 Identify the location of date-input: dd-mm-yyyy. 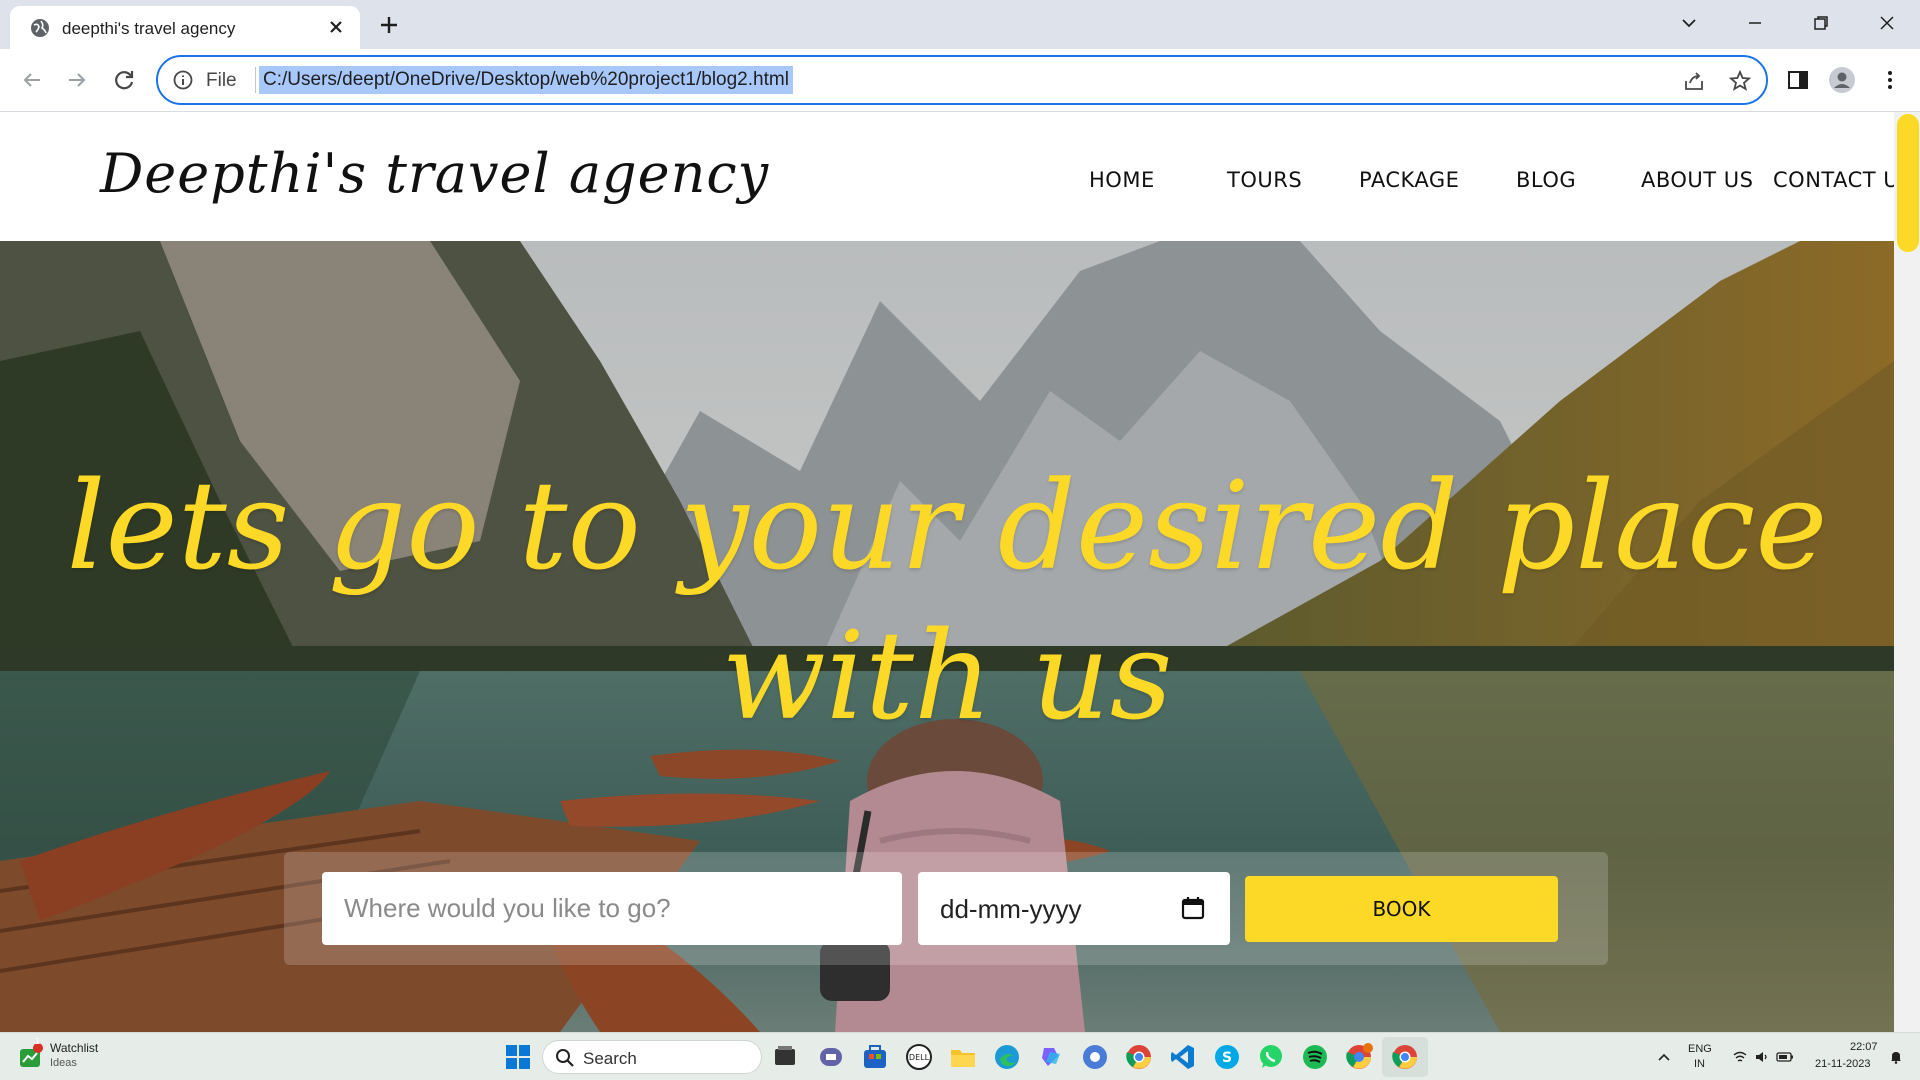
(1074, 908).